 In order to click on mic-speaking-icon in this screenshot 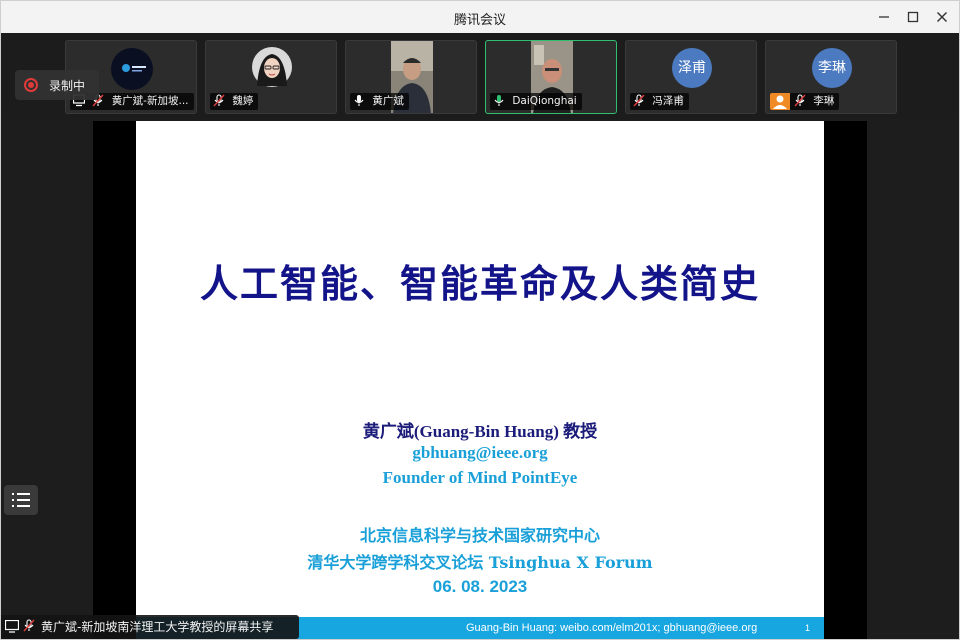, I will do `click(499, 100)`.